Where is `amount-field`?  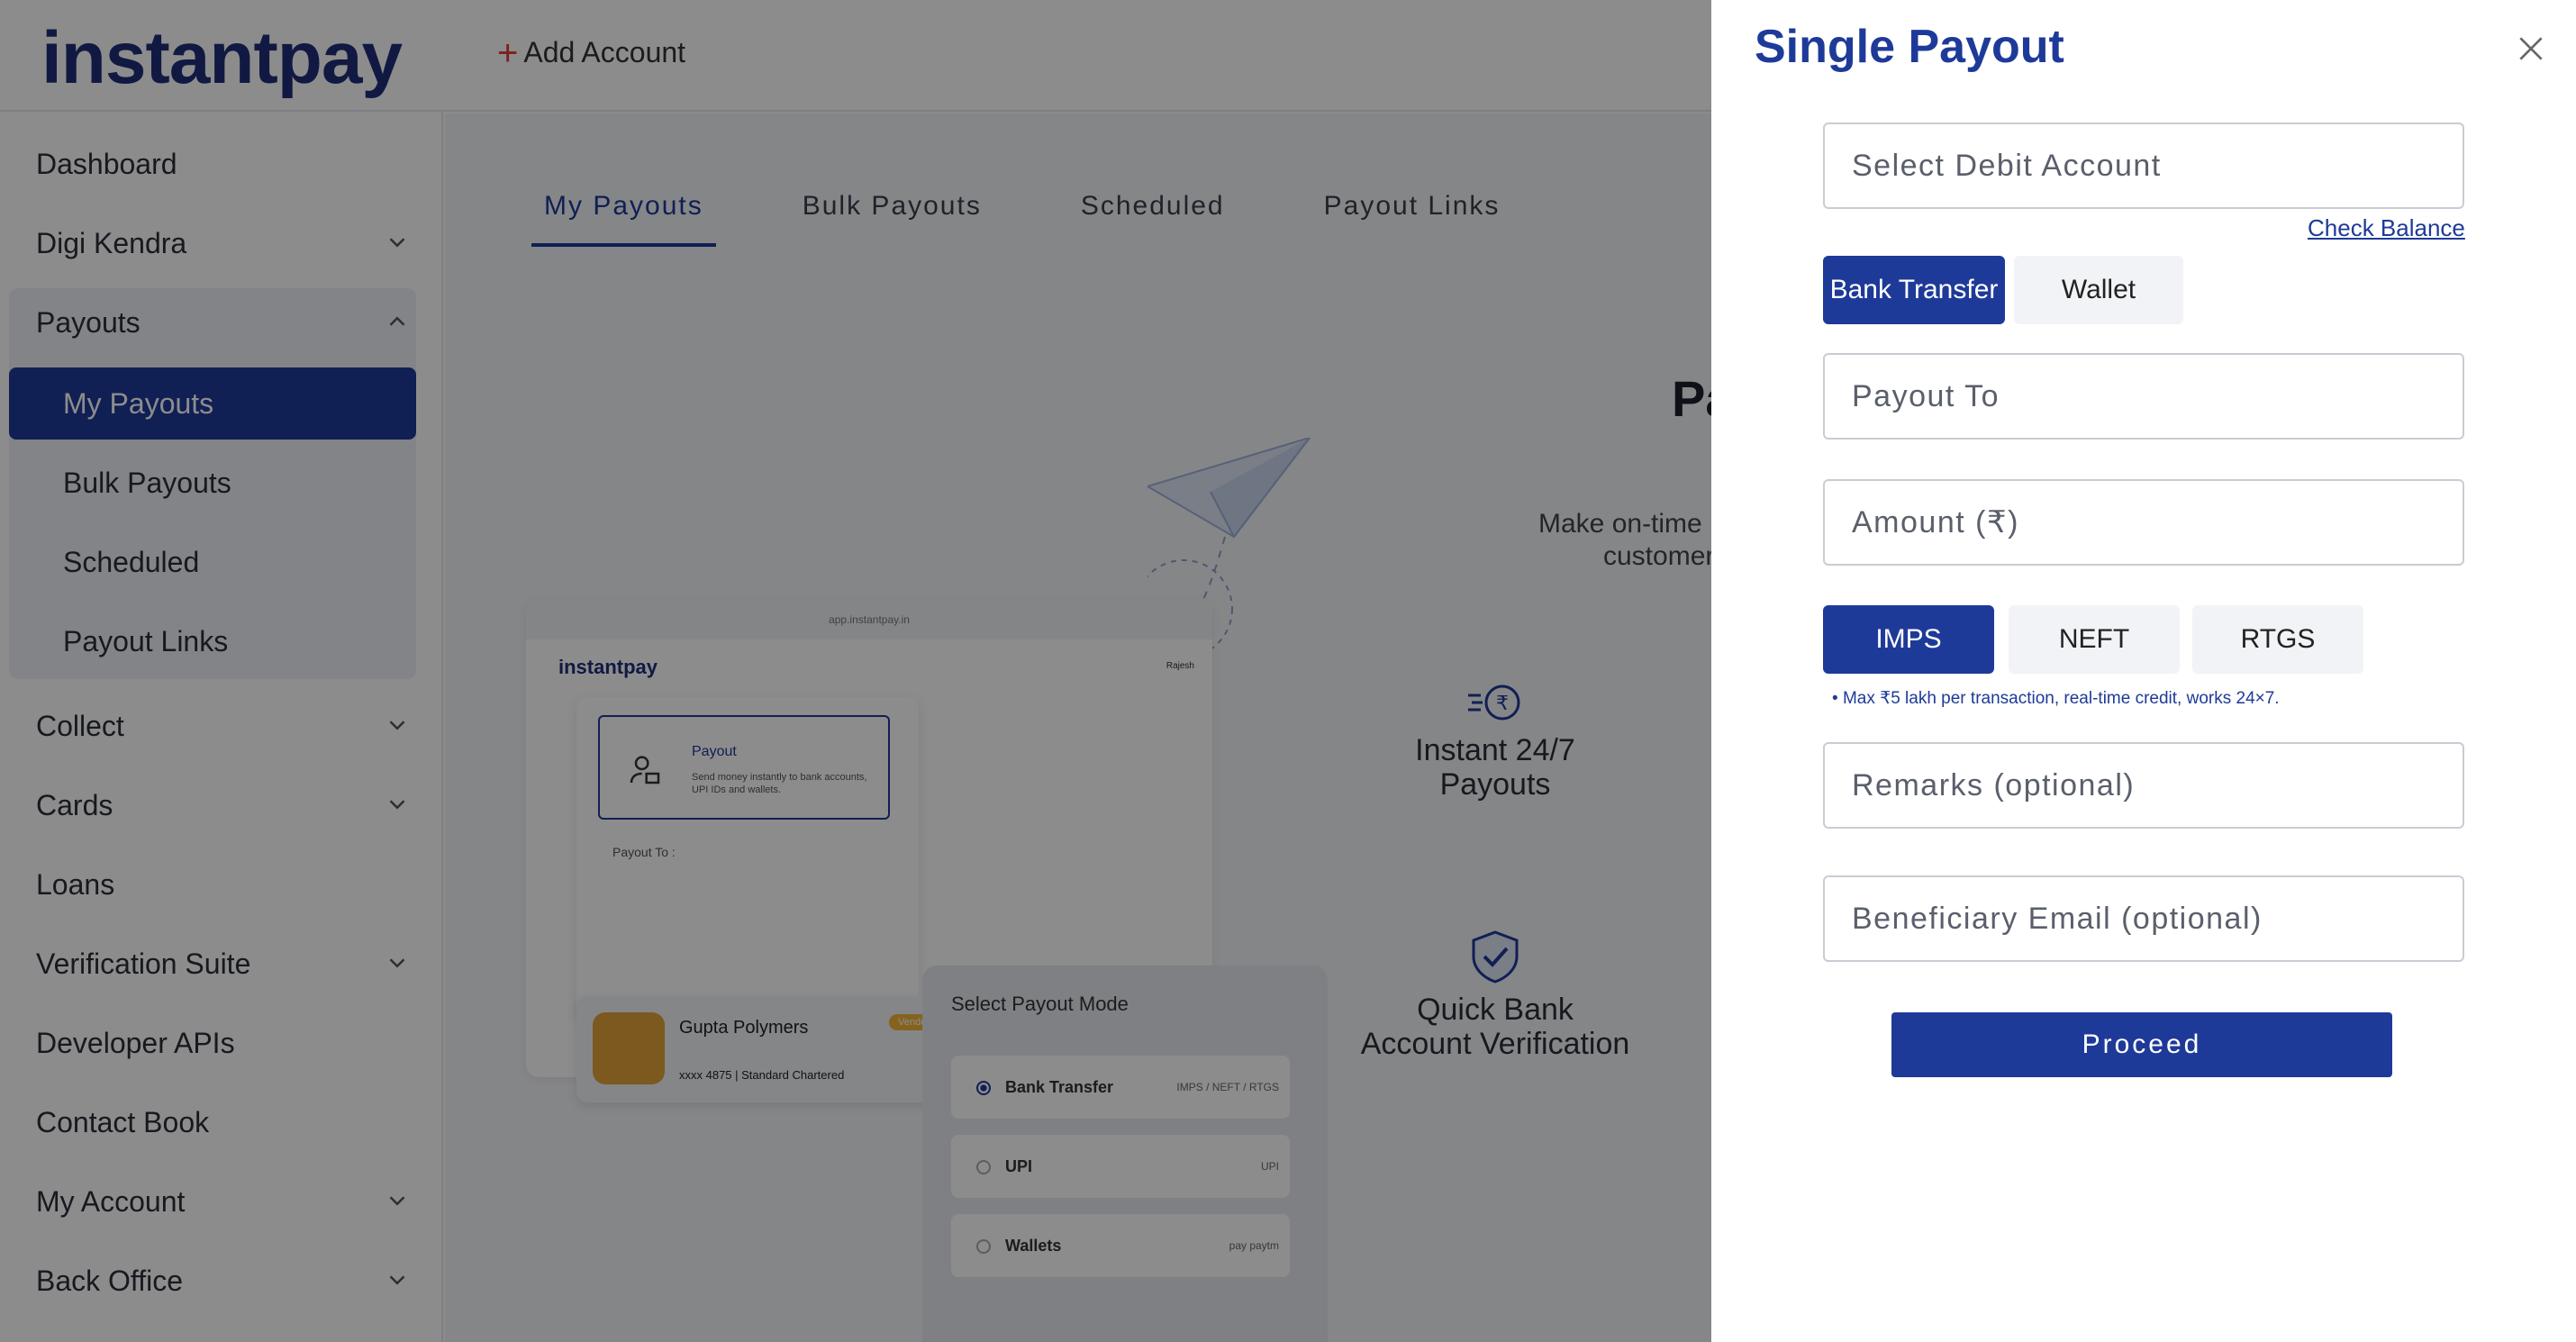 amount-field is located at coordinates (2143, 522).